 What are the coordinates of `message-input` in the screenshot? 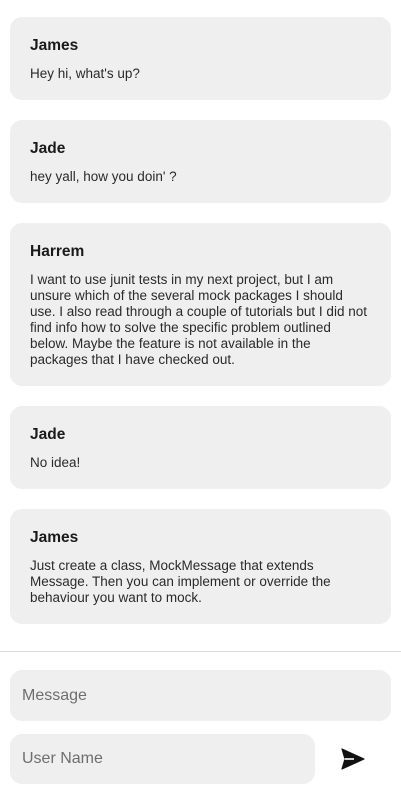 It's located at (200, 695).